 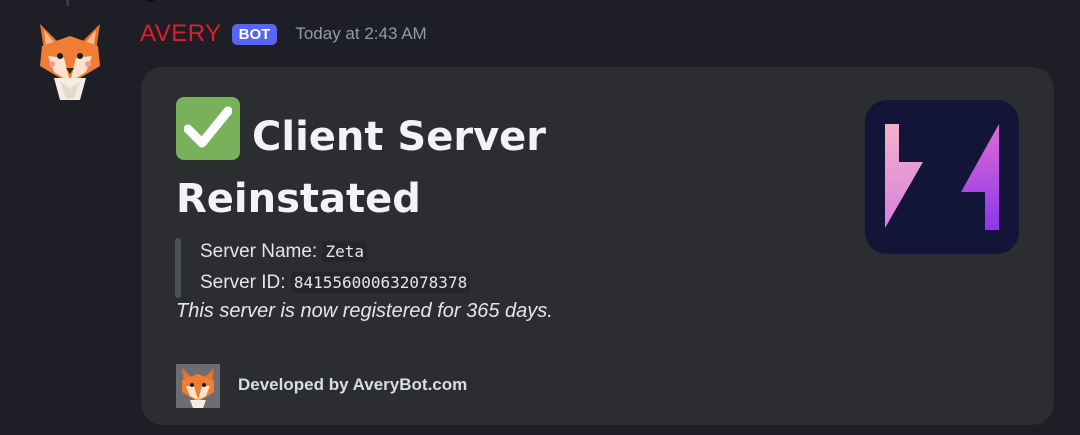 I want to click on field-label: Server ID:, so click(x=243, y=282).